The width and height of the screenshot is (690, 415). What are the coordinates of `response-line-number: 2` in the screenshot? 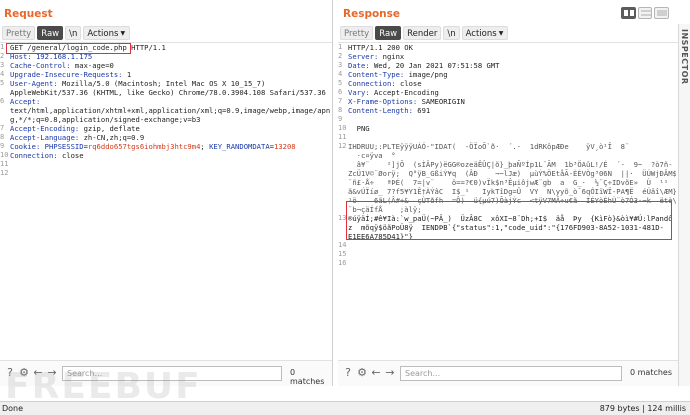 It's located at (340, 56).